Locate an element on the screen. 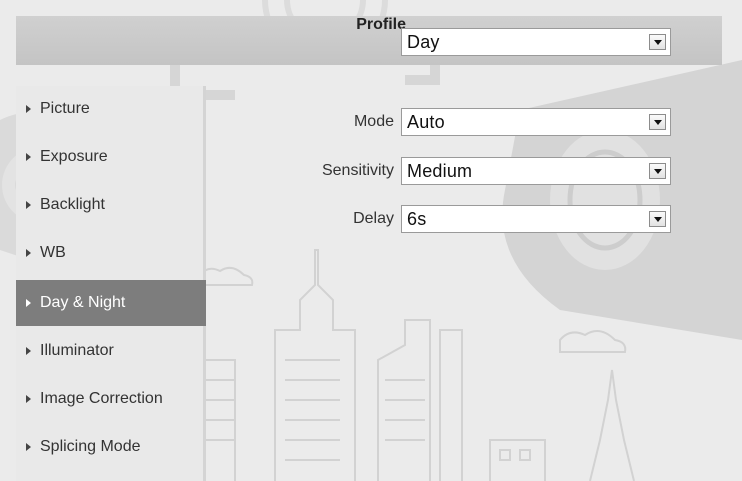 The image size is (742, 481). sidebar-item-label: Image Correction is located at coordinates (101, 398).